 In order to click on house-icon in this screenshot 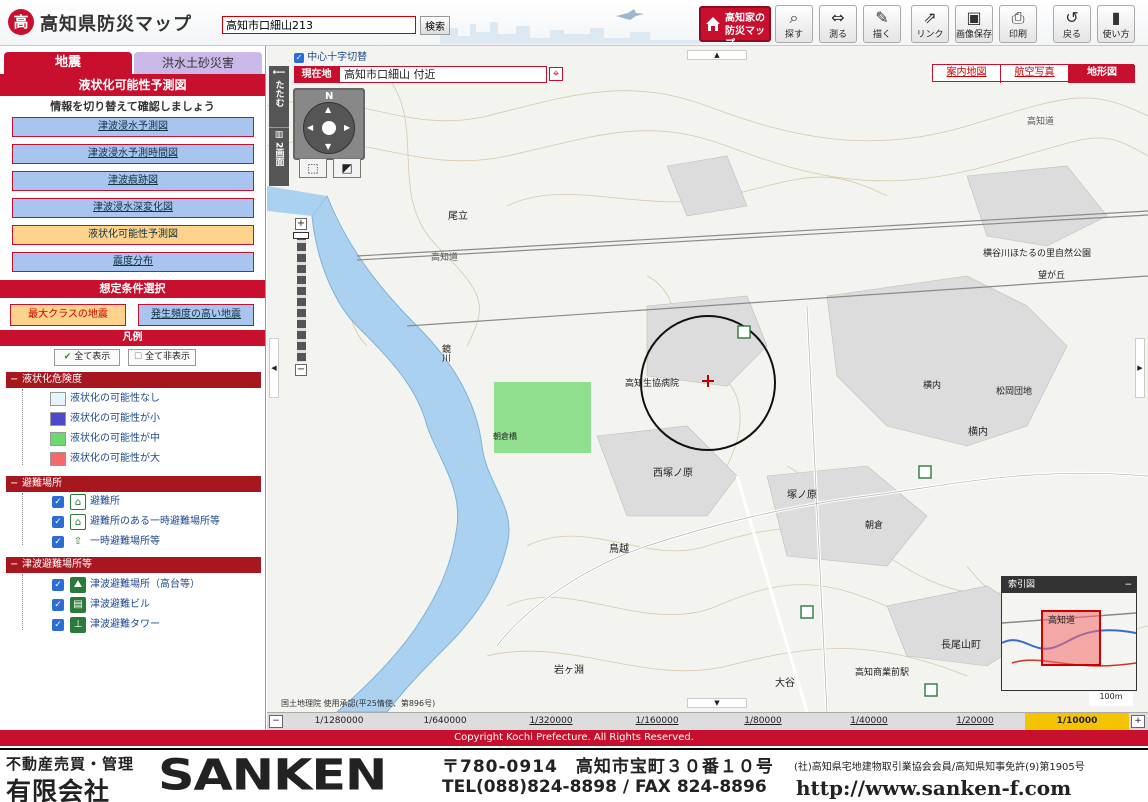, I will do `click(713, 24)`.